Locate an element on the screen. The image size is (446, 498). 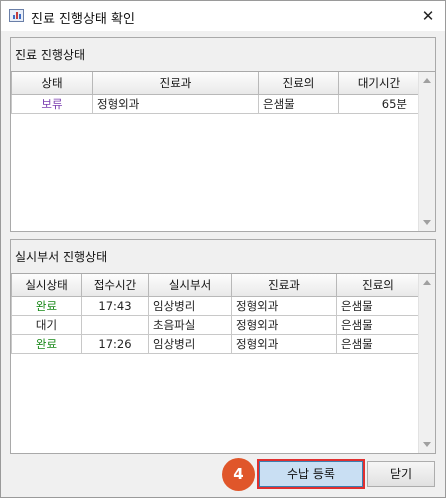
window-title: 진료 진행상태 확인 is located at coordinates (83, 19).